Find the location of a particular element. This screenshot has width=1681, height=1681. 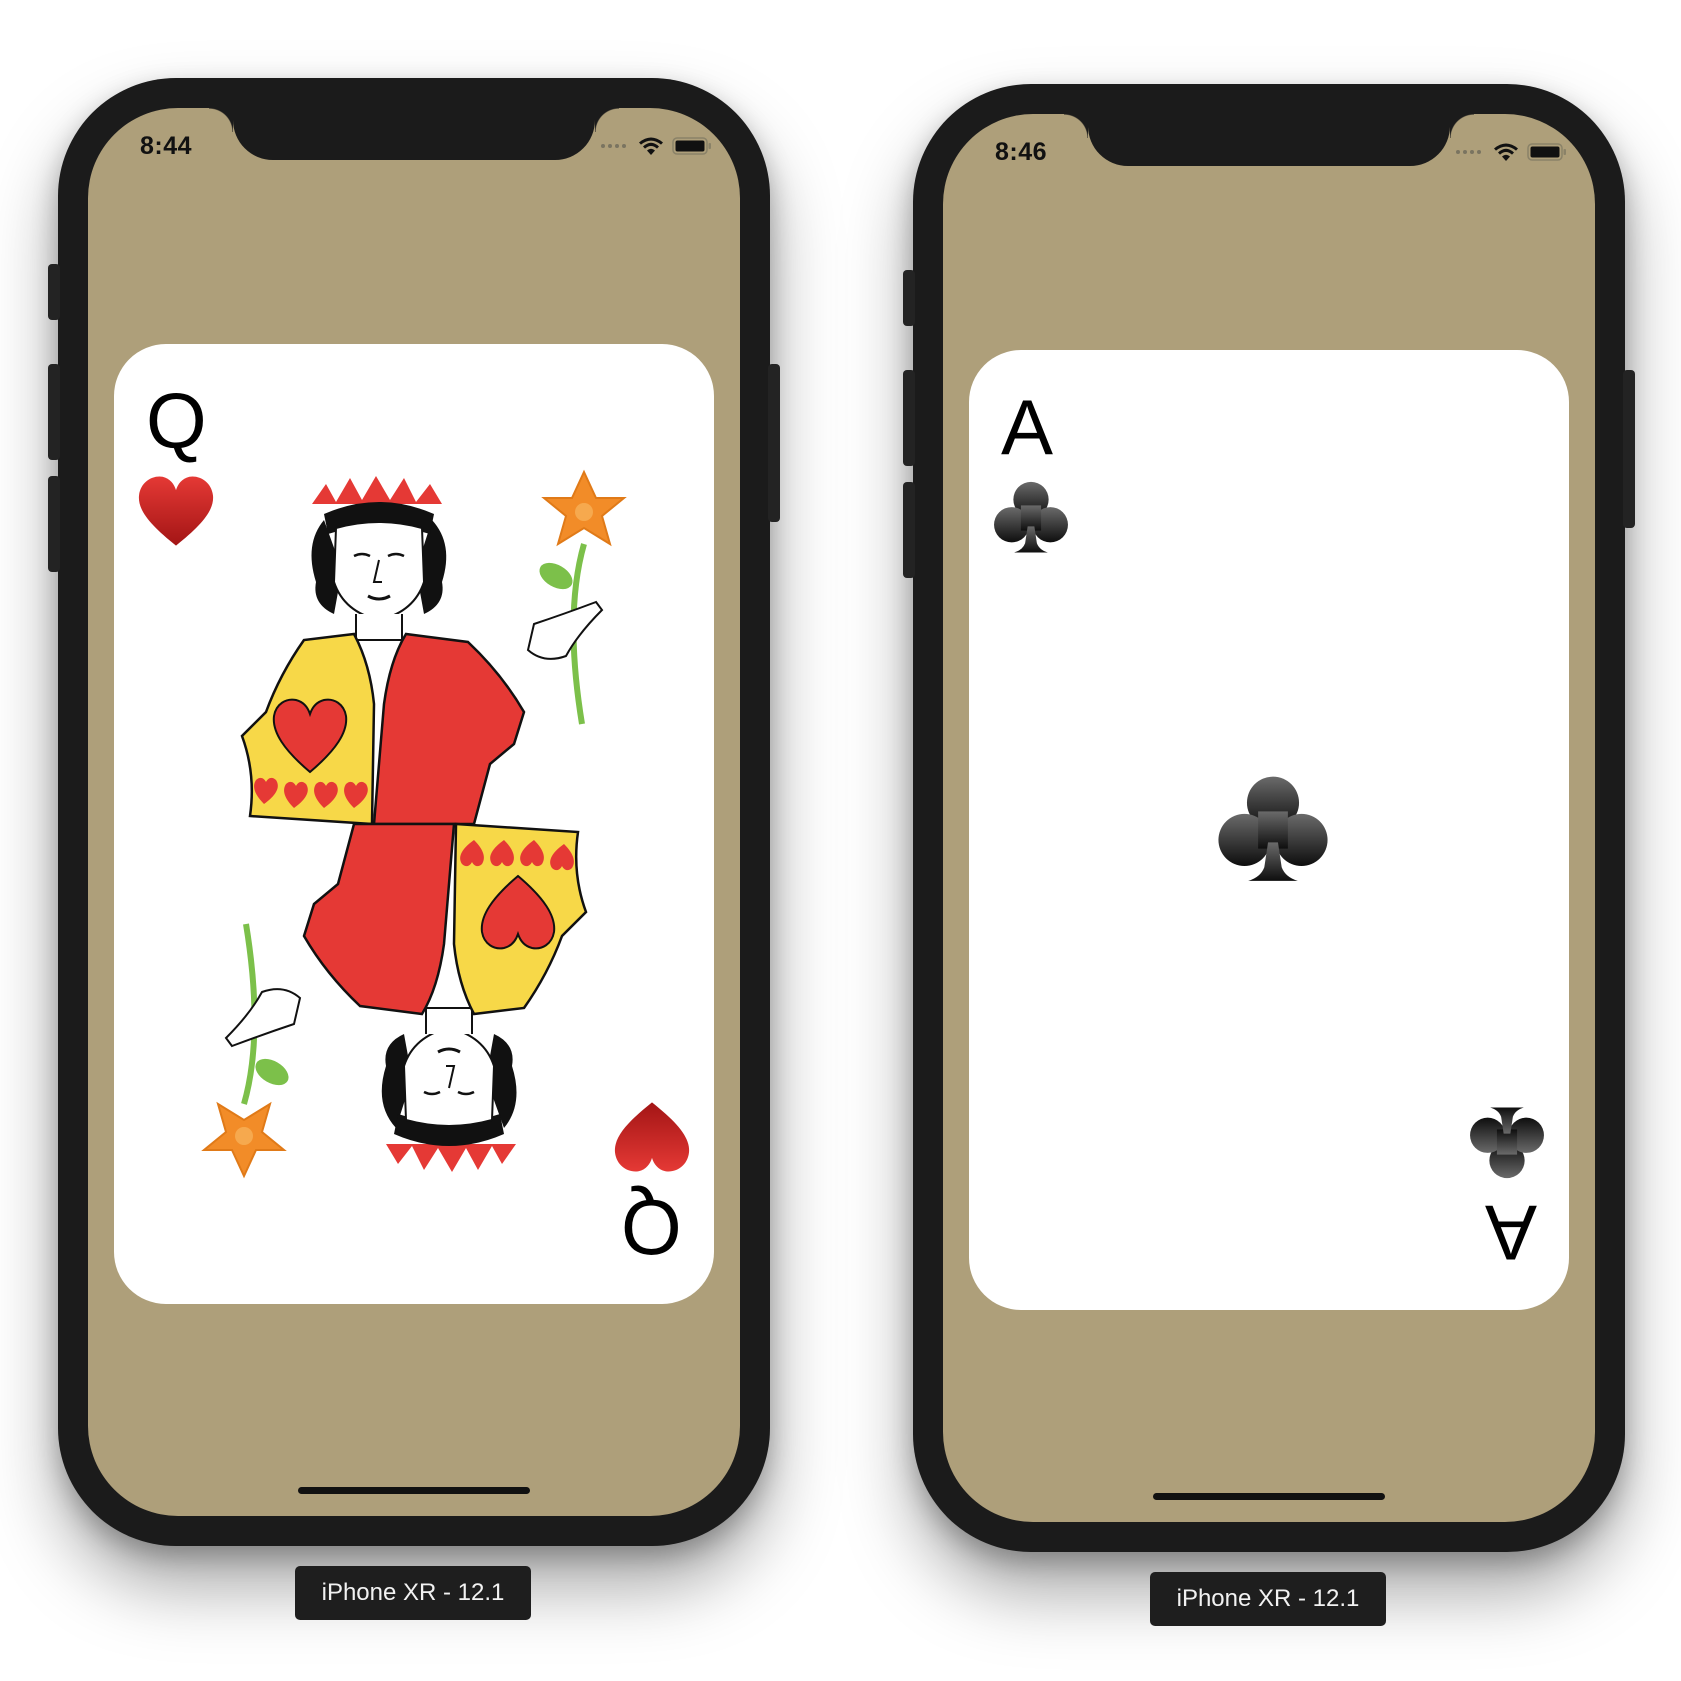

queen-illustration is located at coordinates (414, 824).